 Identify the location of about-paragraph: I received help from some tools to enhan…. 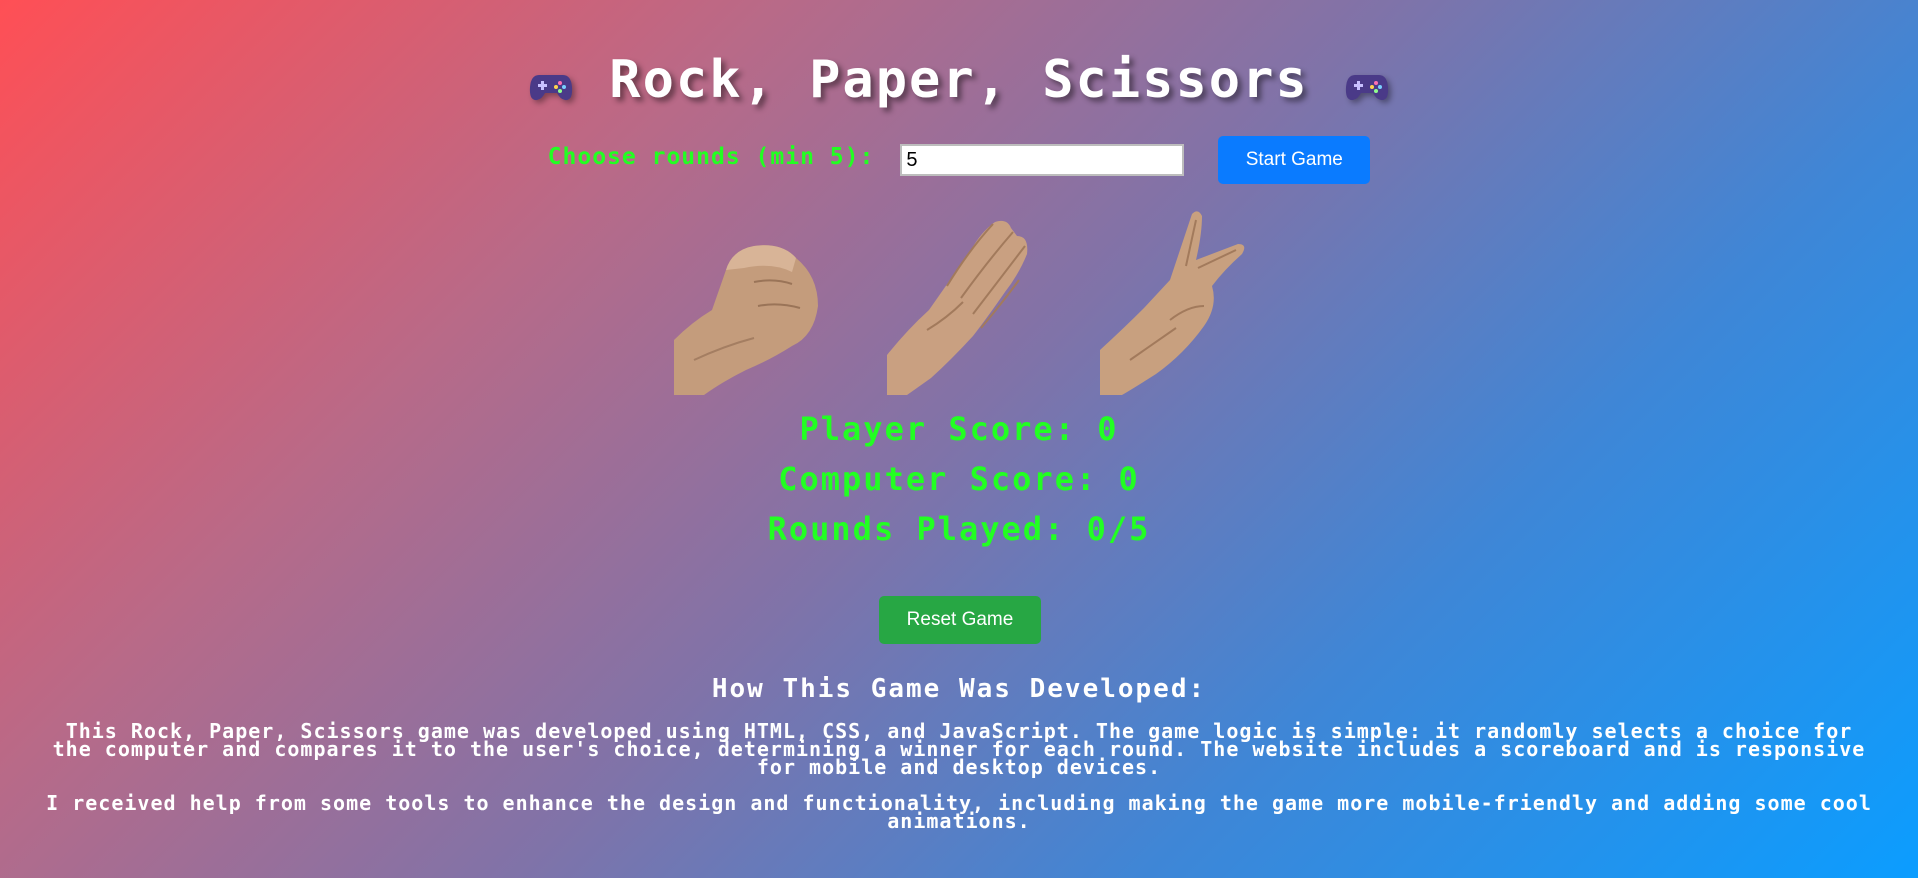
(959, 812).